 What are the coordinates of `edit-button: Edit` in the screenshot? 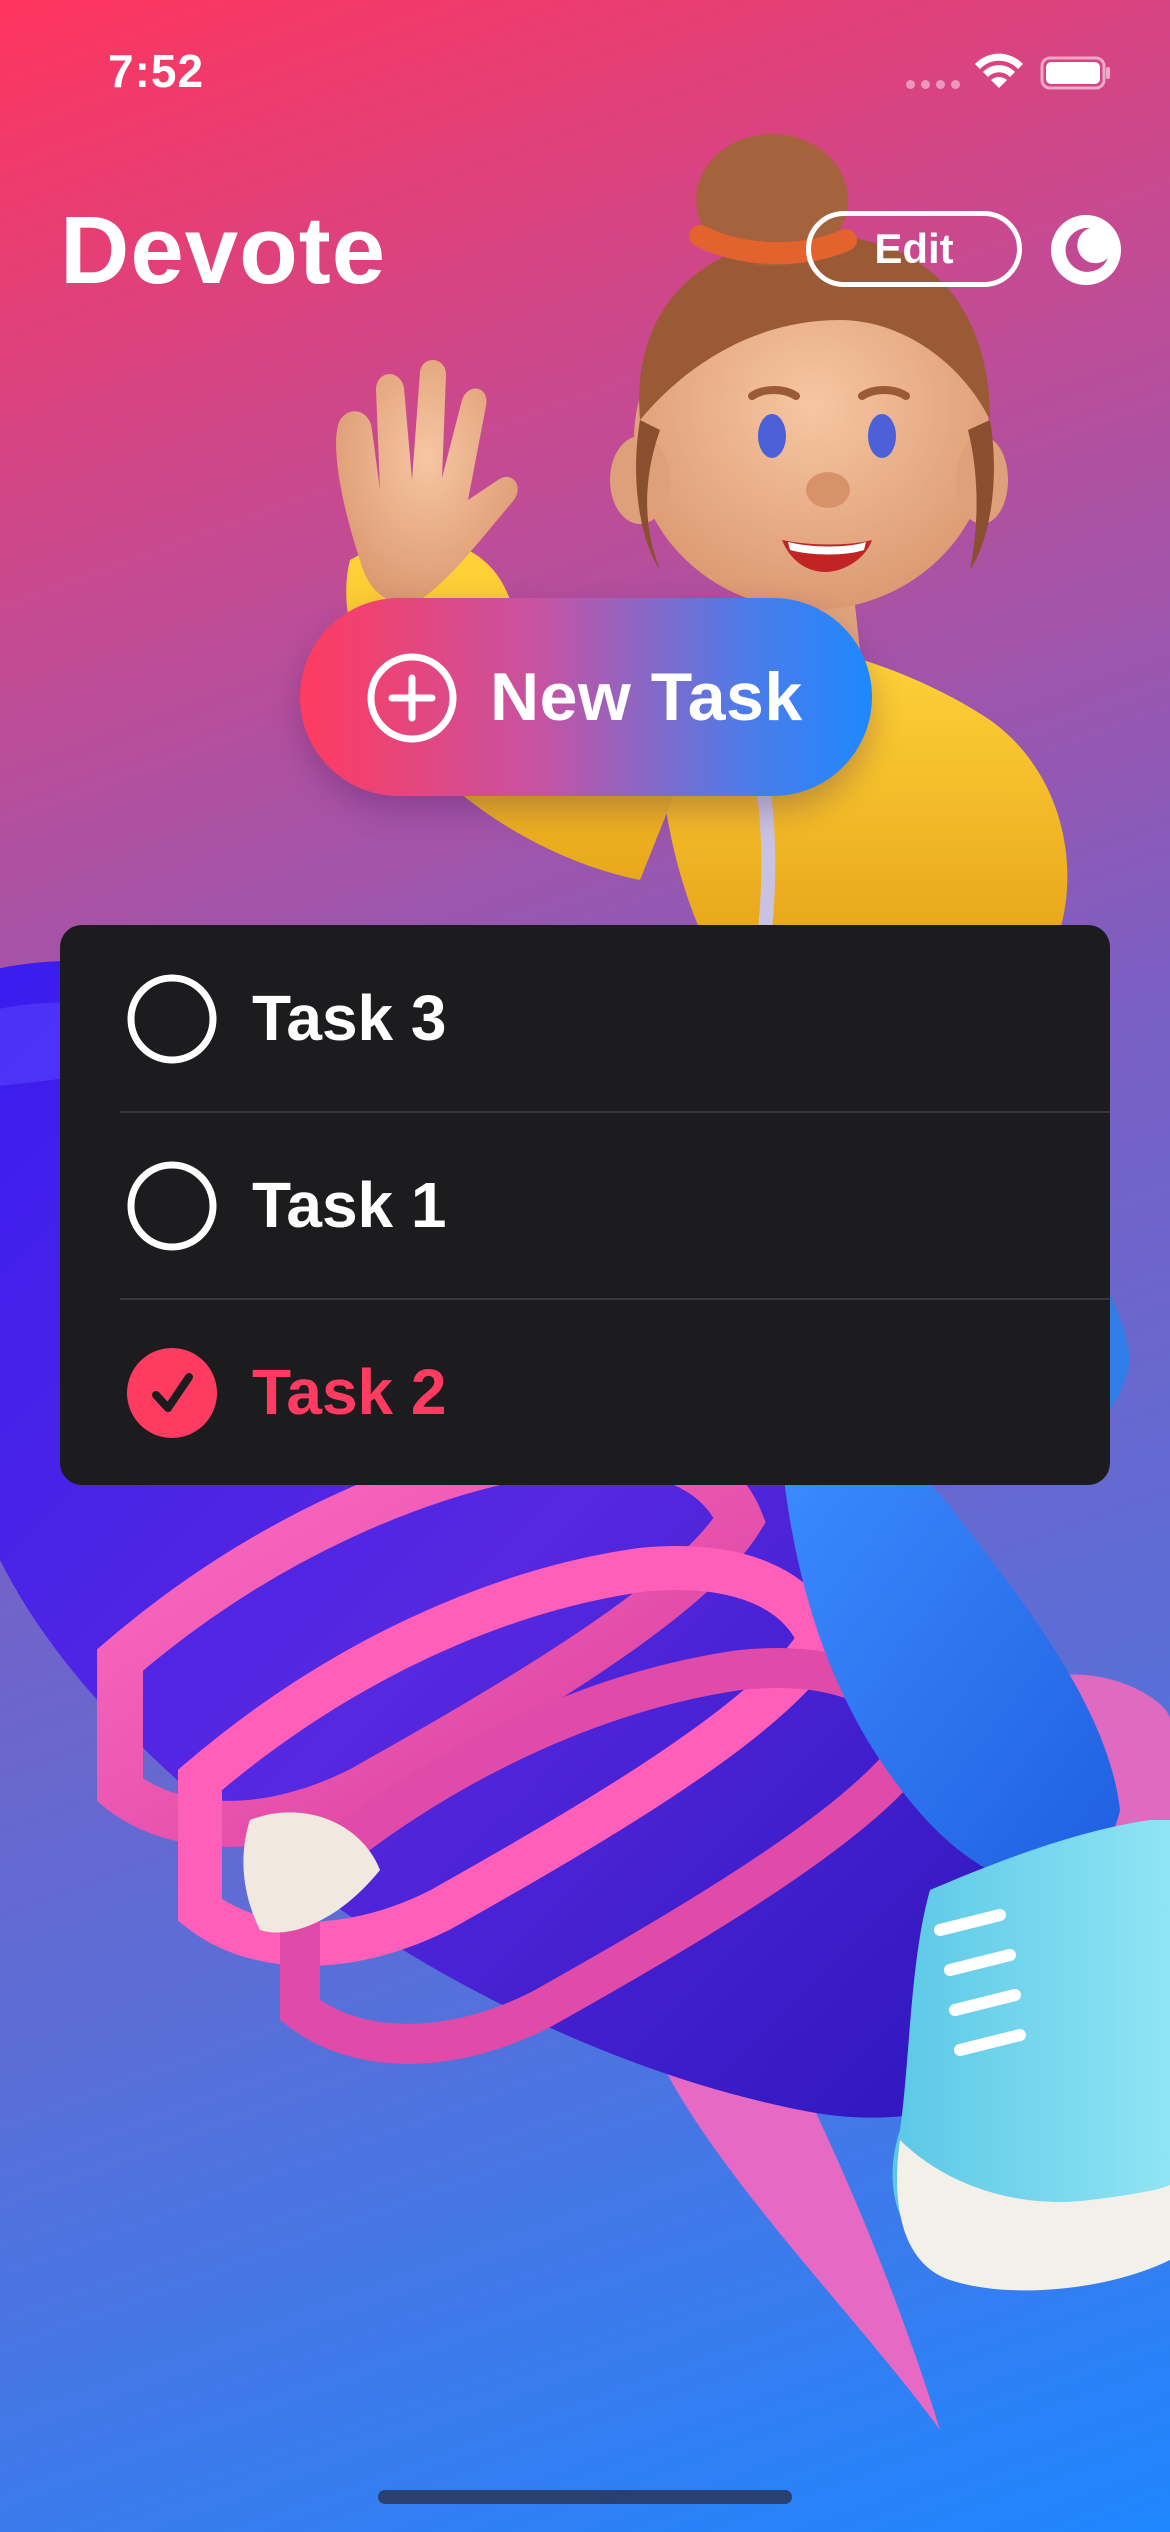 It's located at (914, 249).